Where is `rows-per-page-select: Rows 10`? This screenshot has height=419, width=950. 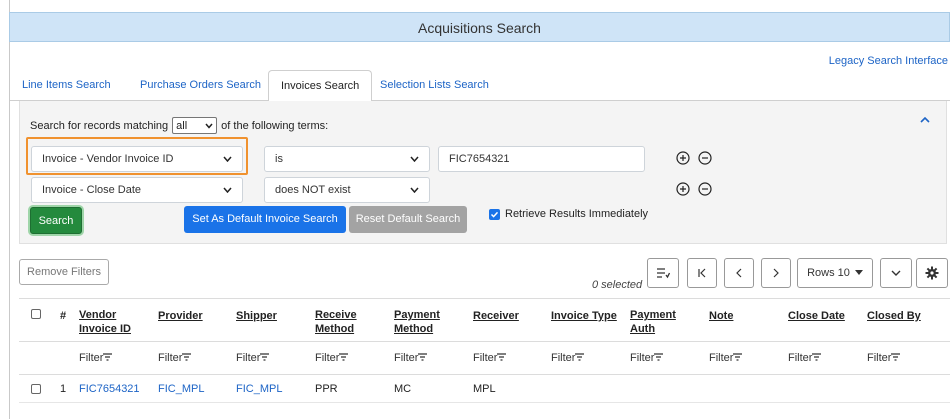 rows-per-page-select: Rows 10 is located at coordinates (835, 273).